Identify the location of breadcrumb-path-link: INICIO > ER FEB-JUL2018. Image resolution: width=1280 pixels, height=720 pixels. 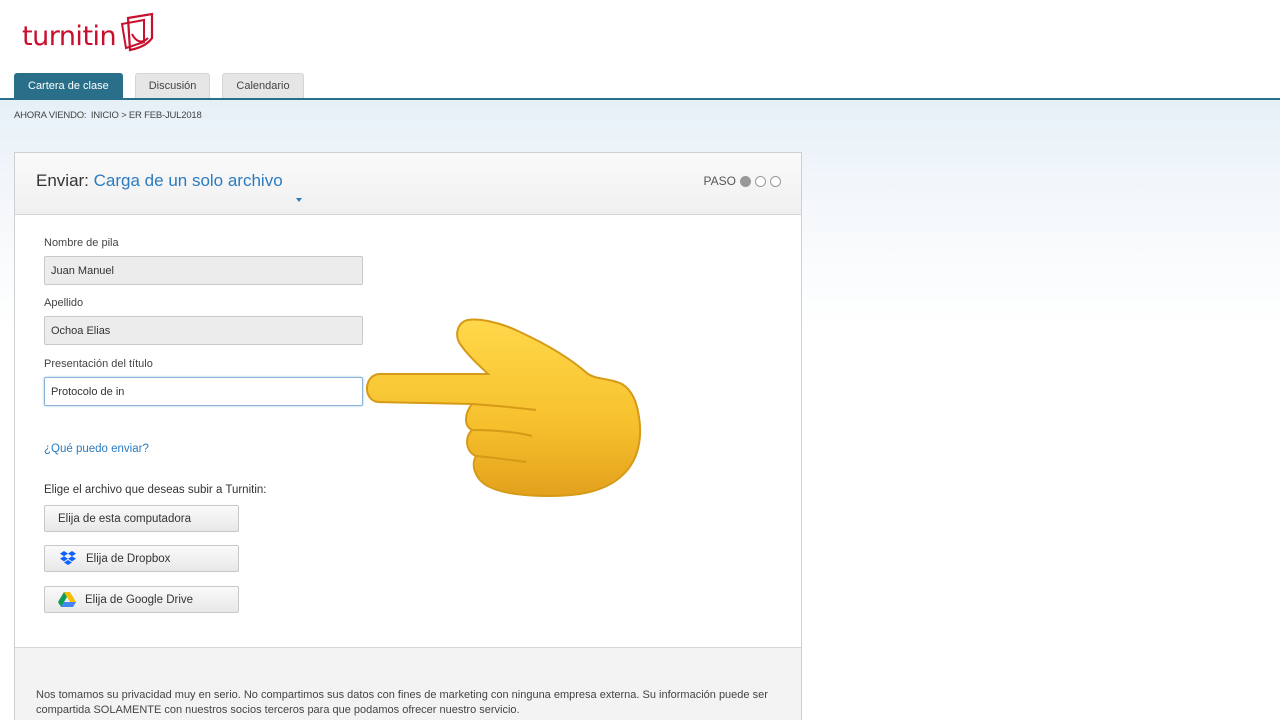
(146, 115).